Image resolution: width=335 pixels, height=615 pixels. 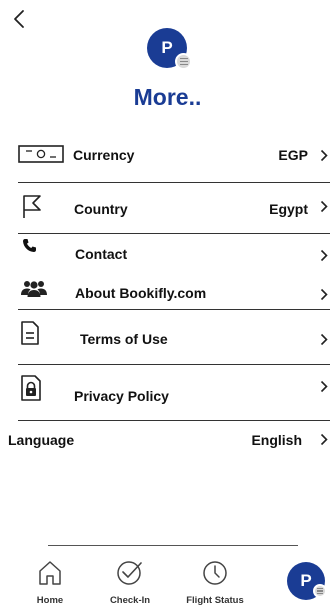 What do you see at coordinates (167, 97) in the screenshot?
I see `page-title: More..` at bounding box center [167, 97].